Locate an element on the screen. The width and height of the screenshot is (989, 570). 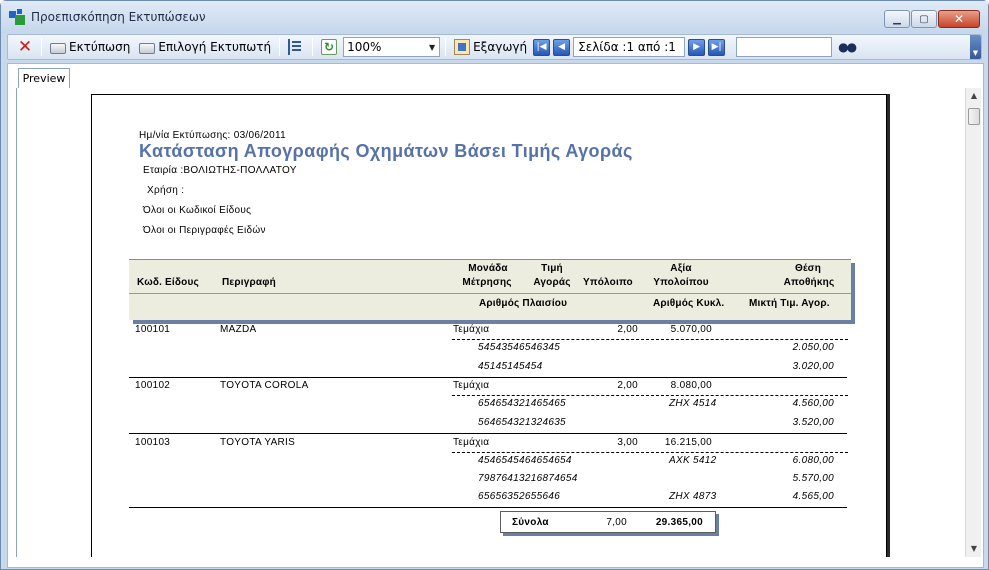
minimize-button: ▁ is located at coordinates (897, 19).